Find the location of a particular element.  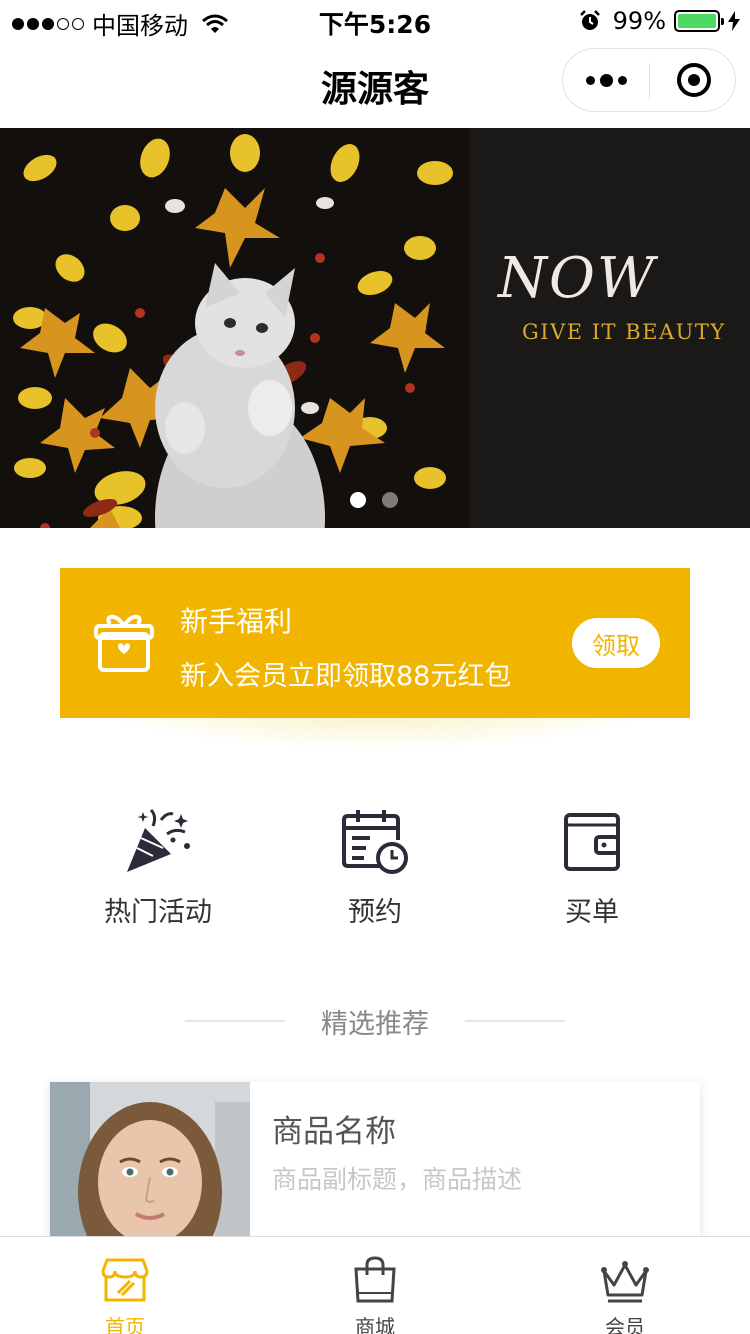

party-popper-icon is located at coordinates (158, 840).